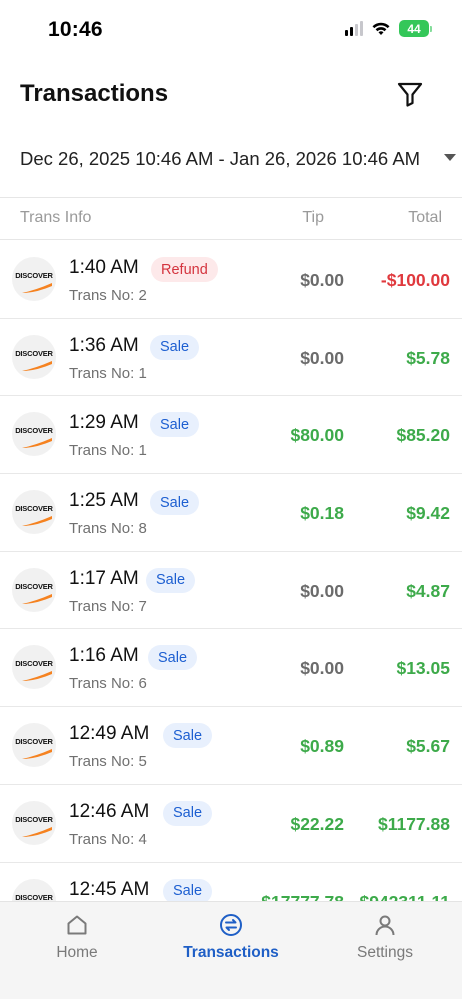  What do you see at coordinates (75, 29) in the screenshot?
I see `status-time: 10:46` at bounding box center [75, 29].